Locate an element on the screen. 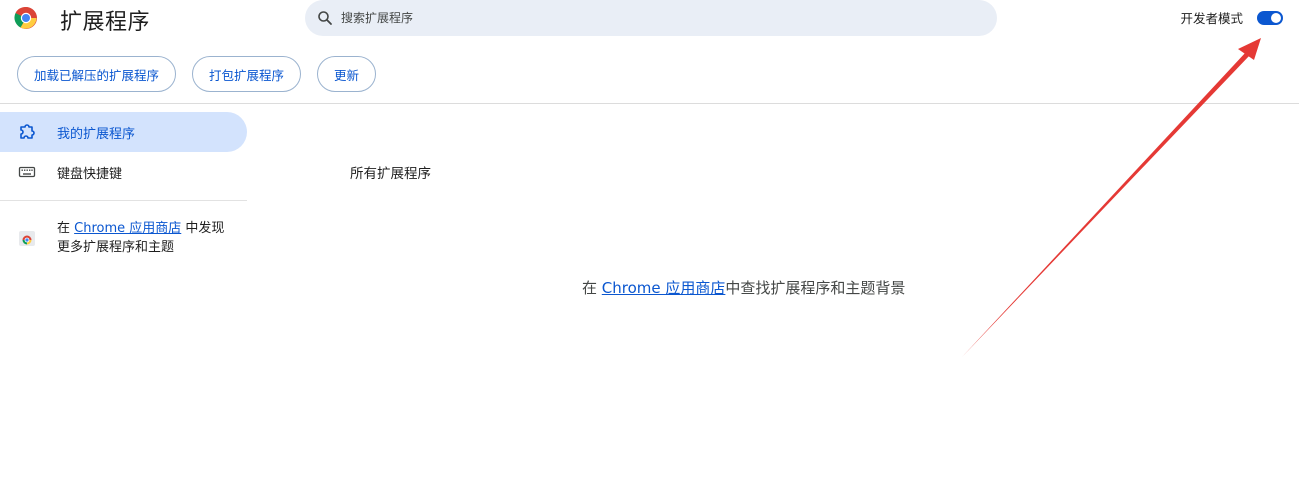 This screenshot has width=1299, height=487. search-icon is located at coordinates (325, 18).